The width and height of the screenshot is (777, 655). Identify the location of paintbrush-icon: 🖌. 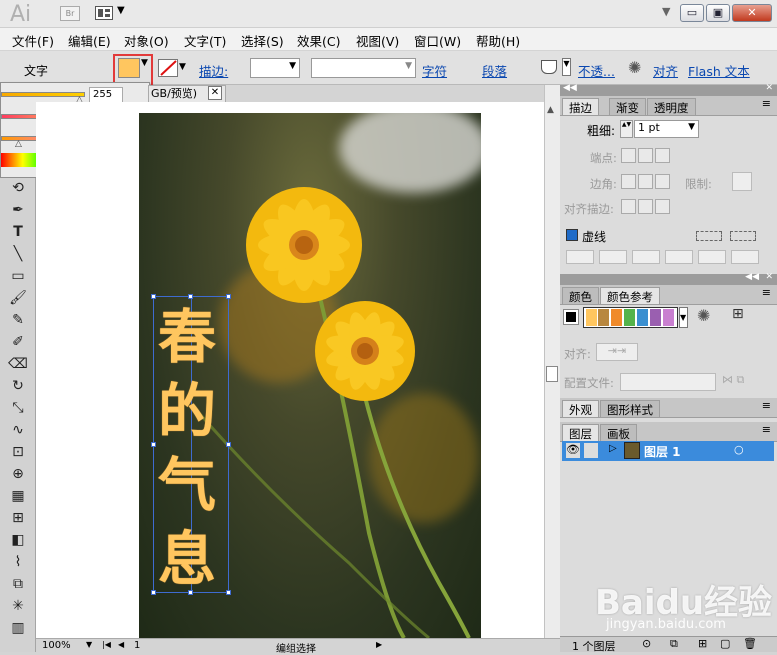
(18, 298).